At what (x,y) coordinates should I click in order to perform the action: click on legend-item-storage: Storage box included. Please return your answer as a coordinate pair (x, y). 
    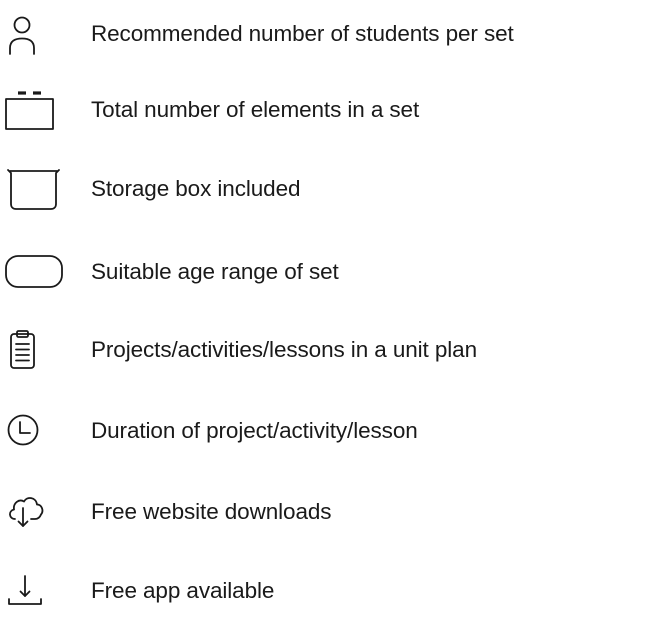
    Looking at the image, I should click on (327, 189).